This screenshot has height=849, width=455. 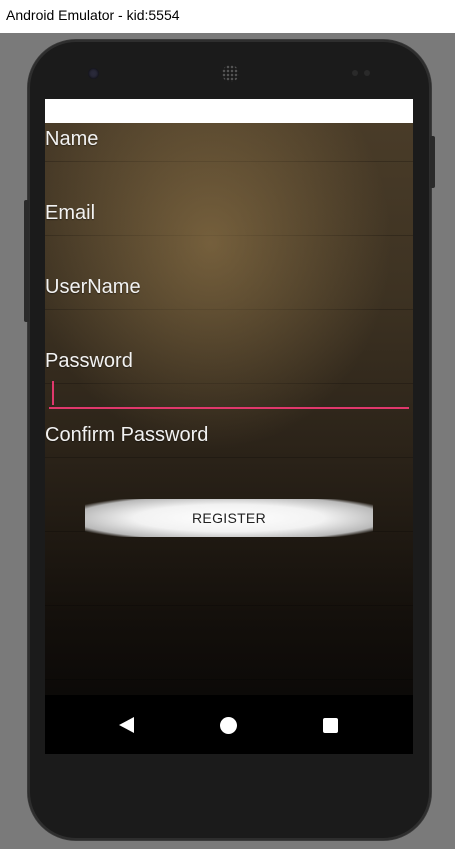 What do you see at coordinates (227, 16) in the screenshot?
I see `window-titlebar: Android Emulator - kid:5554` at bounding box center [227, 16].